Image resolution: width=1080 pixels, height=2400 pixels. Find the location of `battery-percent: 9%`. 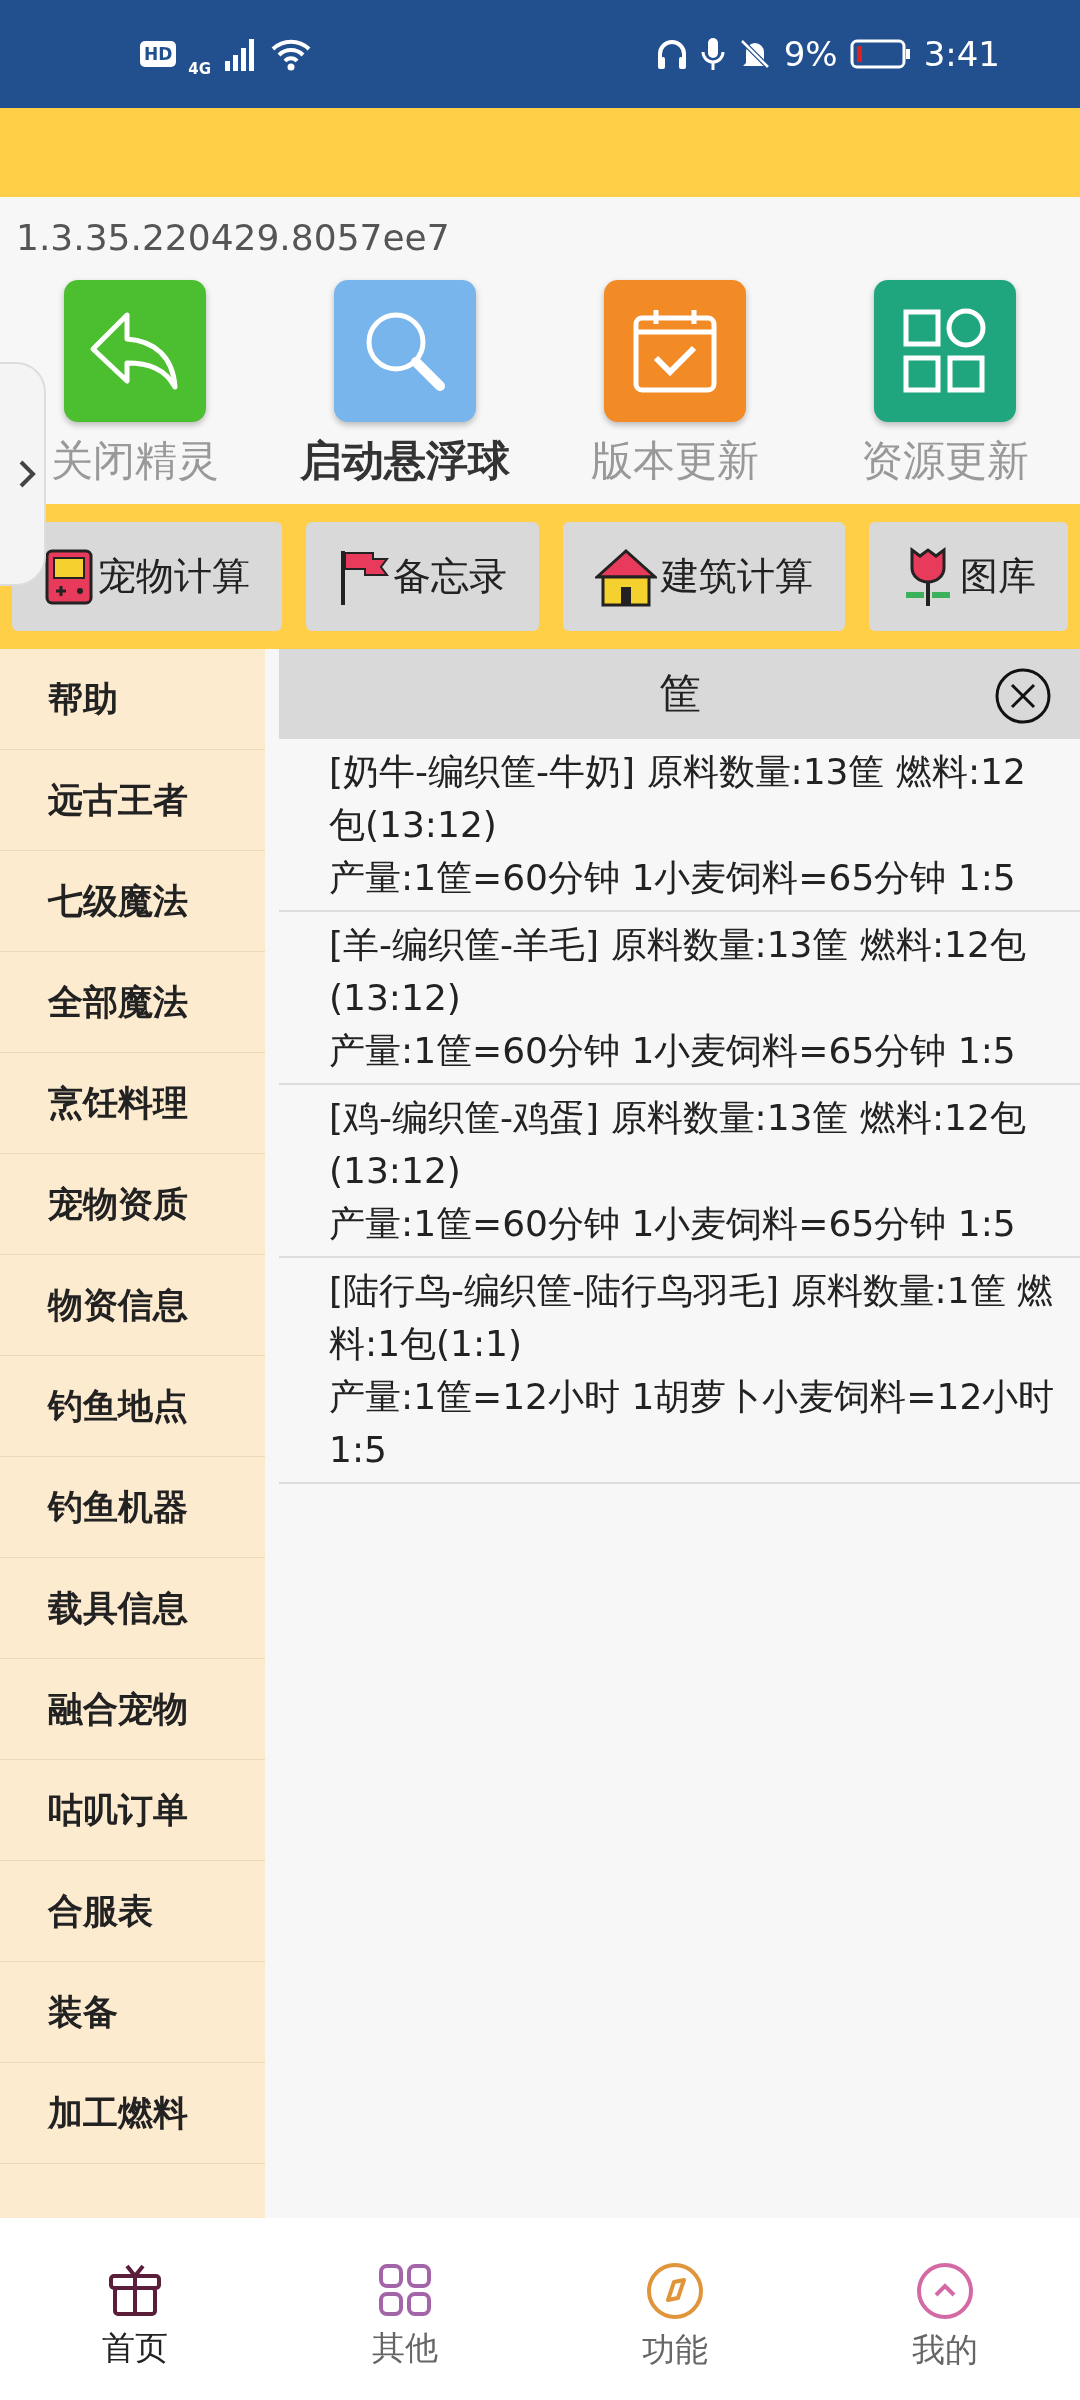

battery-percent: 9% is located at coordinates (810, 54).